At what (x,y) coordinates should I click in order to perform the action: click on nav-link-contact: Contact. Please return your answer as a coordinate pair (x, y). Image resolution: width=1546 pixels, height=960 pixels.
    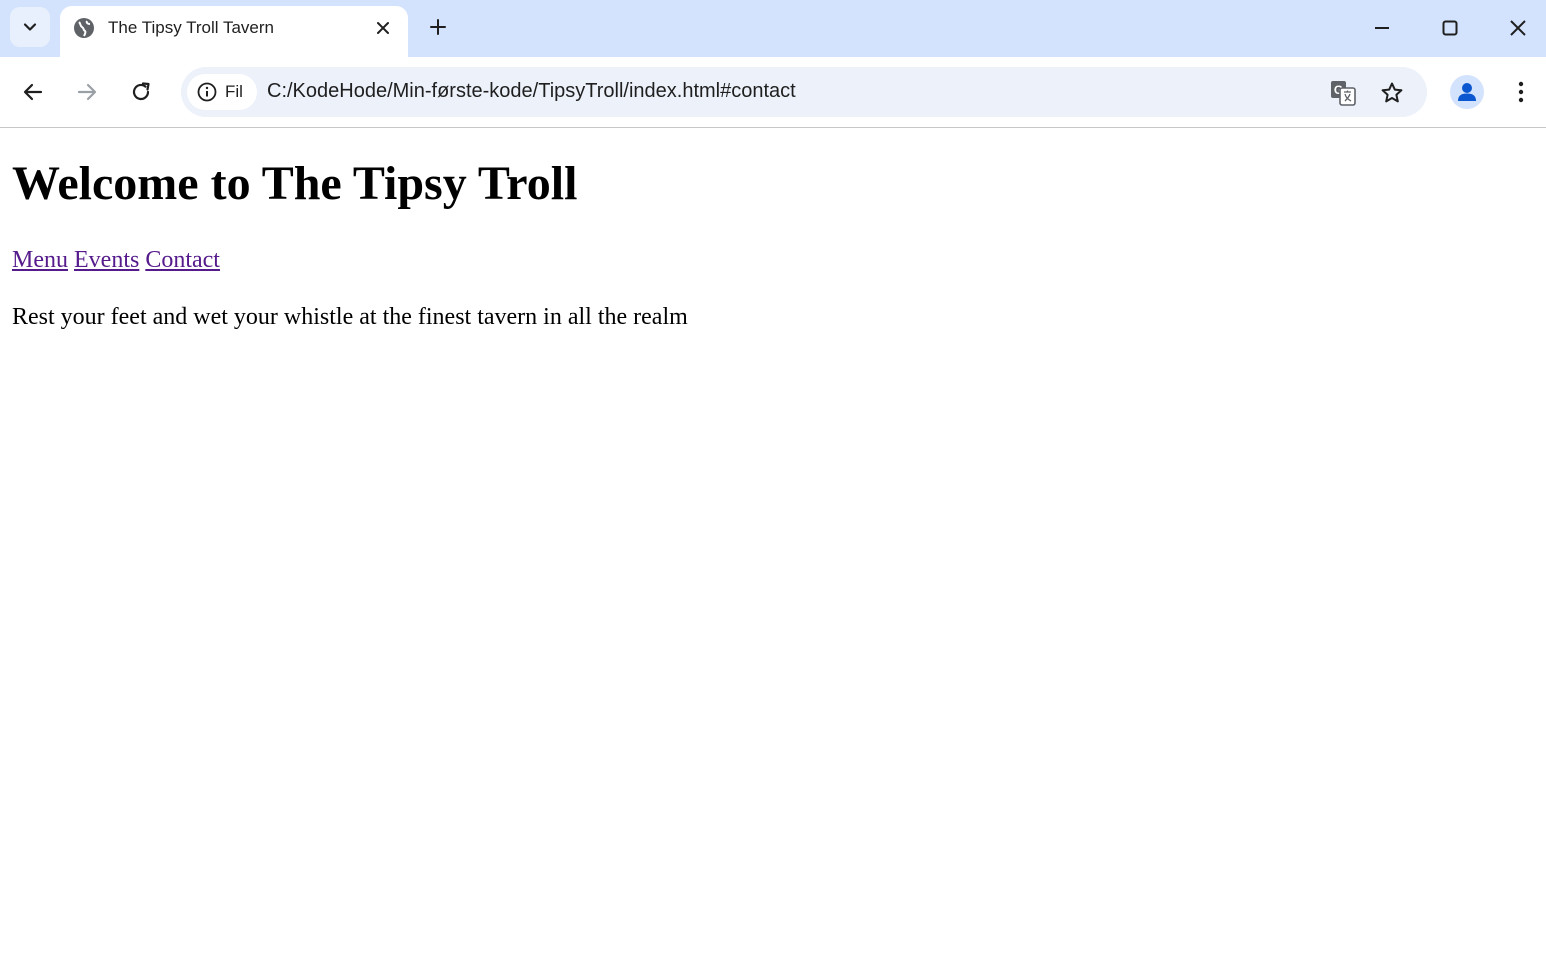
    Looking at the image, I should click on (182, 260).